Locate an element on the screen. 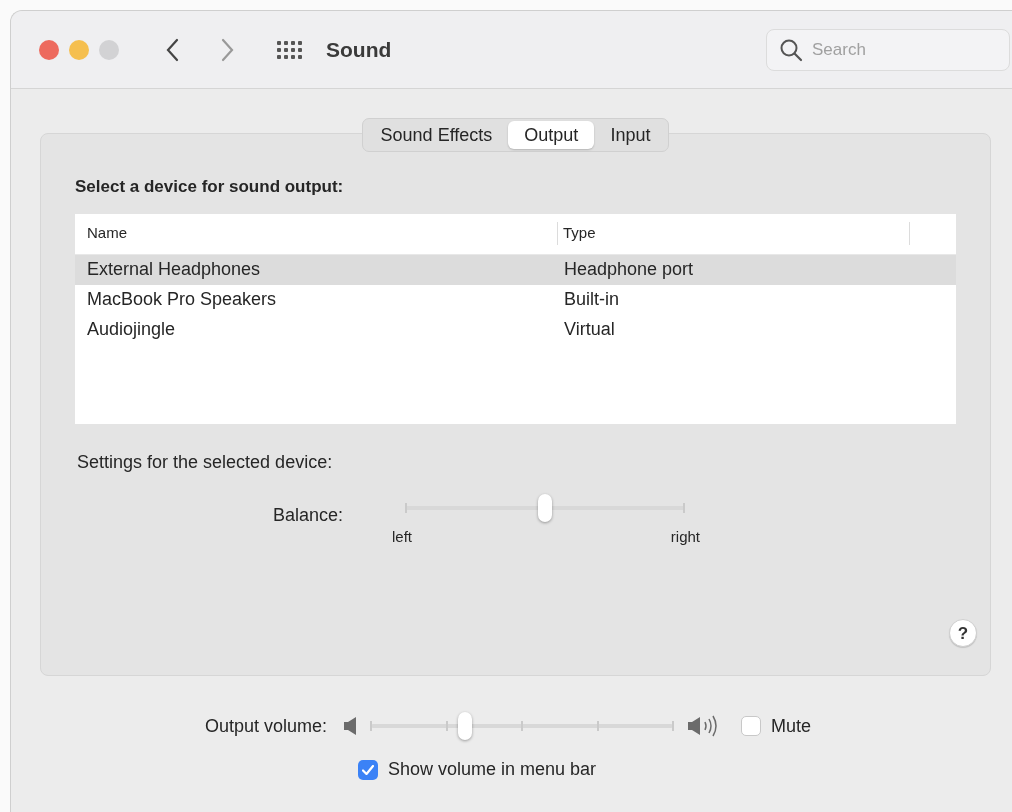 Image resolution: width=1012 pixels, height=812 pixels. device-heading: Select a device for sound output: is located at coordinates (210, 187).